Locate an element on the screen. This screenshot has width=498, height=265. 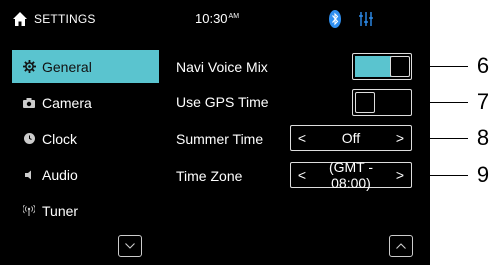
navi-voice-mix-toggle is located at coordinates (382, 66).